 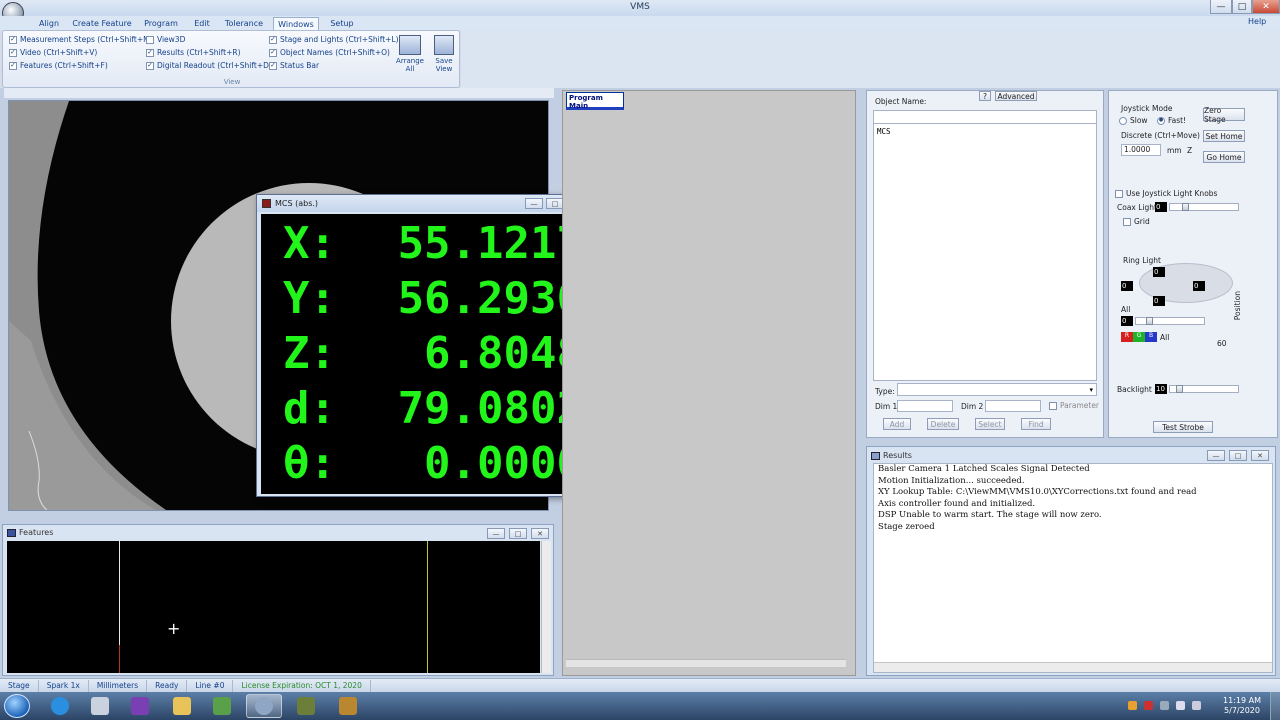 I want to click on mcs-title-bar: MCS (abs.) — □ ✕, so click(x=425, y=203).